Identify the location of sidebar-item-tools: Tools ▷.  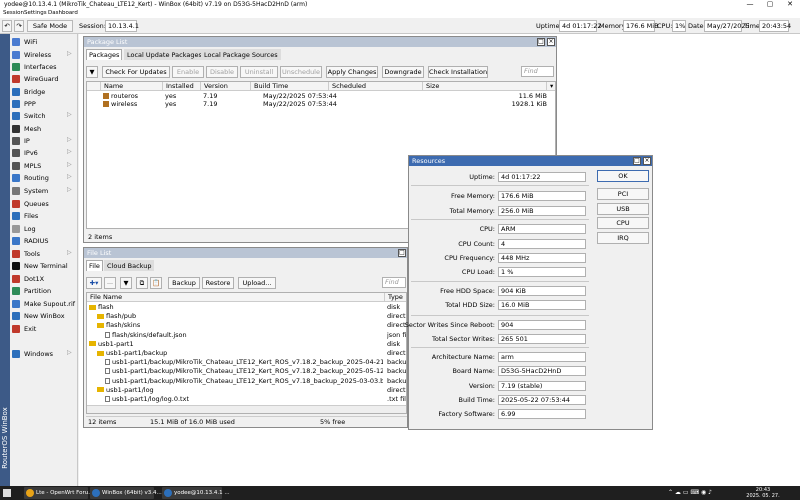
(44, 254).